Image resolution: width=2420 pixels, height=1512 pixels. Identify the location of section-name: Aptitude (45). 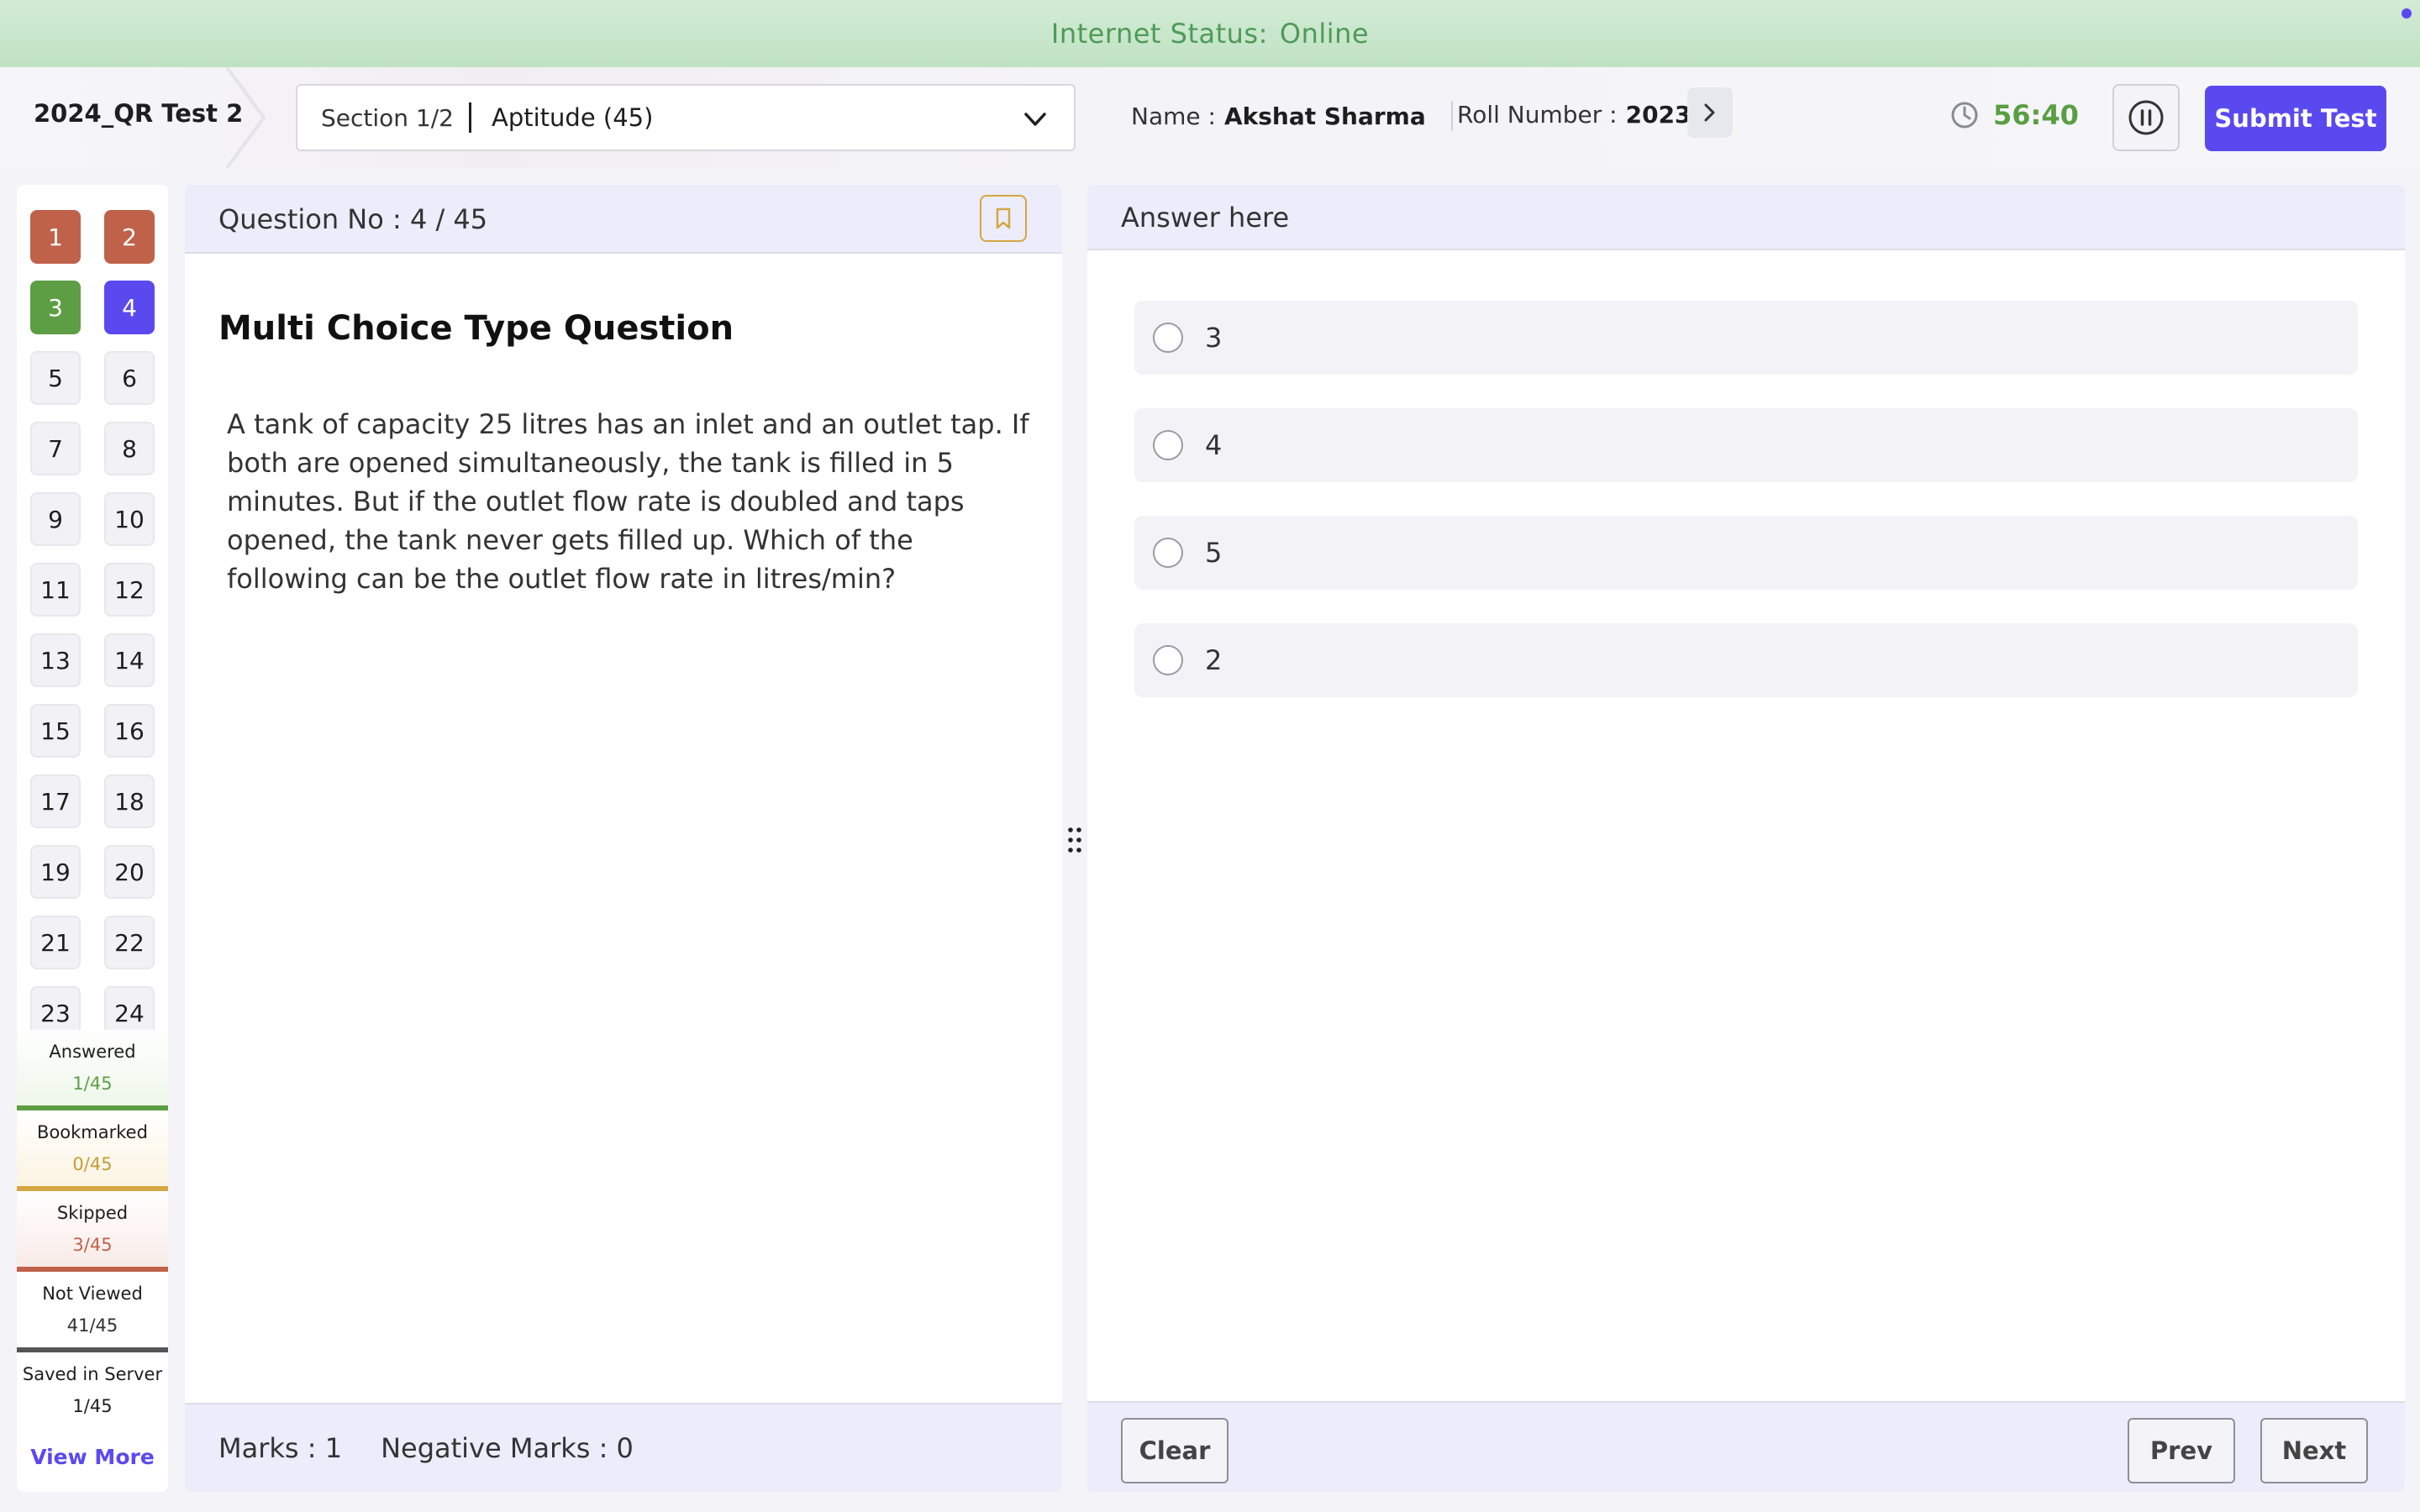
(573, 117).